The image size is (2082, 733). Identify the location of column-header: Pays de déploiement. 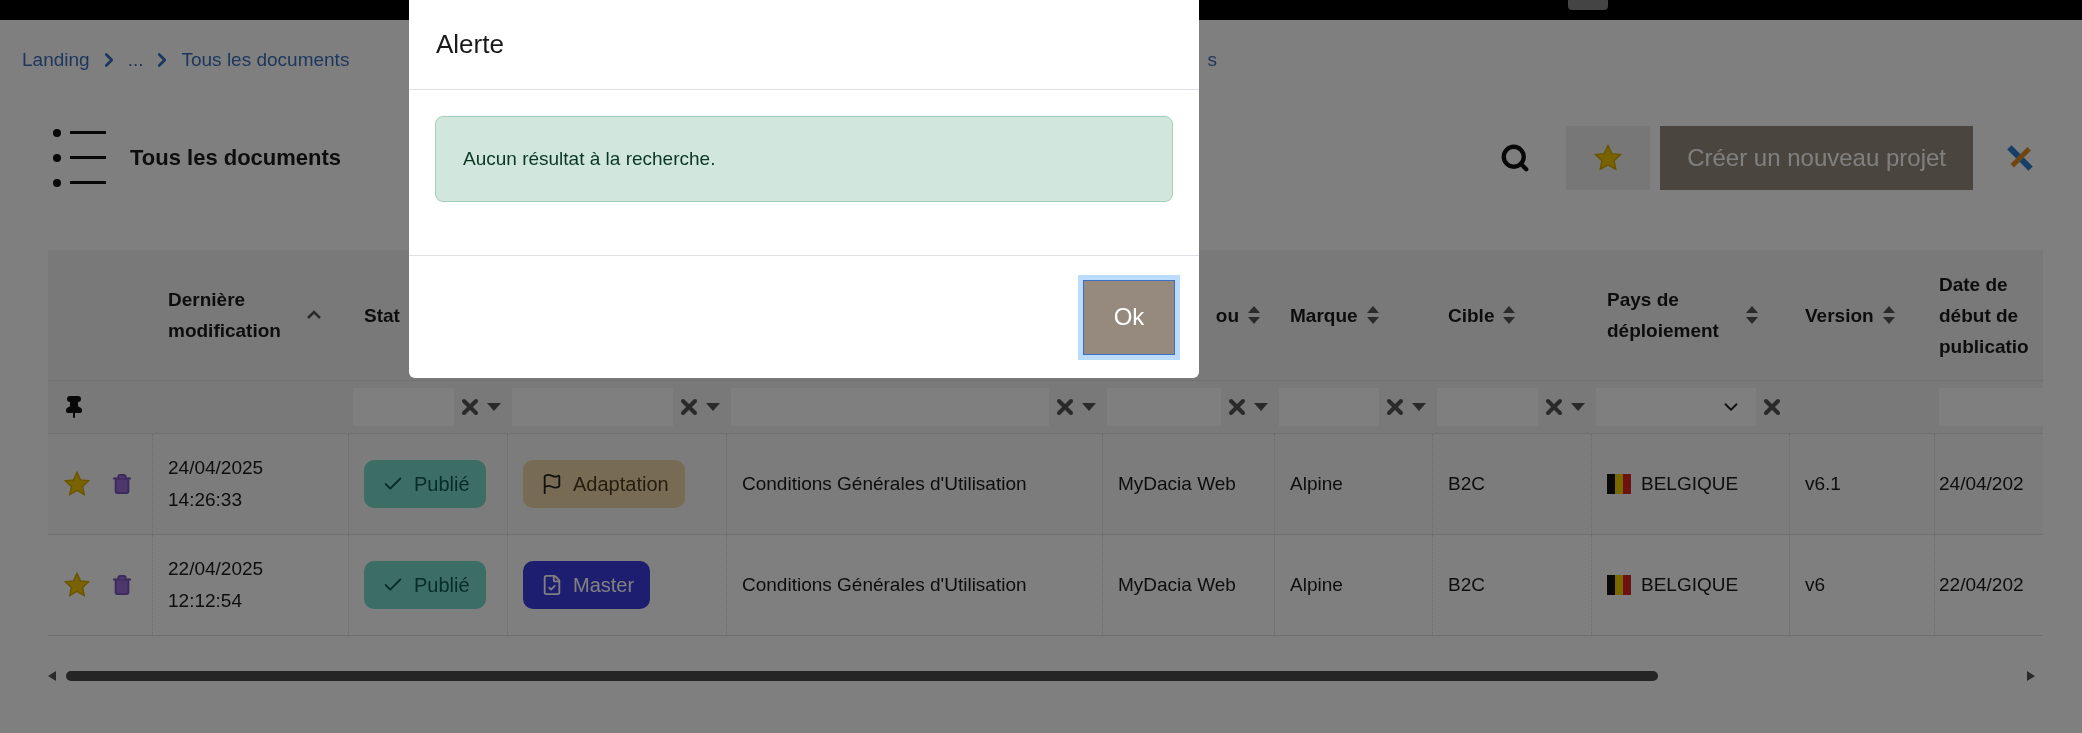
(1672, 315).